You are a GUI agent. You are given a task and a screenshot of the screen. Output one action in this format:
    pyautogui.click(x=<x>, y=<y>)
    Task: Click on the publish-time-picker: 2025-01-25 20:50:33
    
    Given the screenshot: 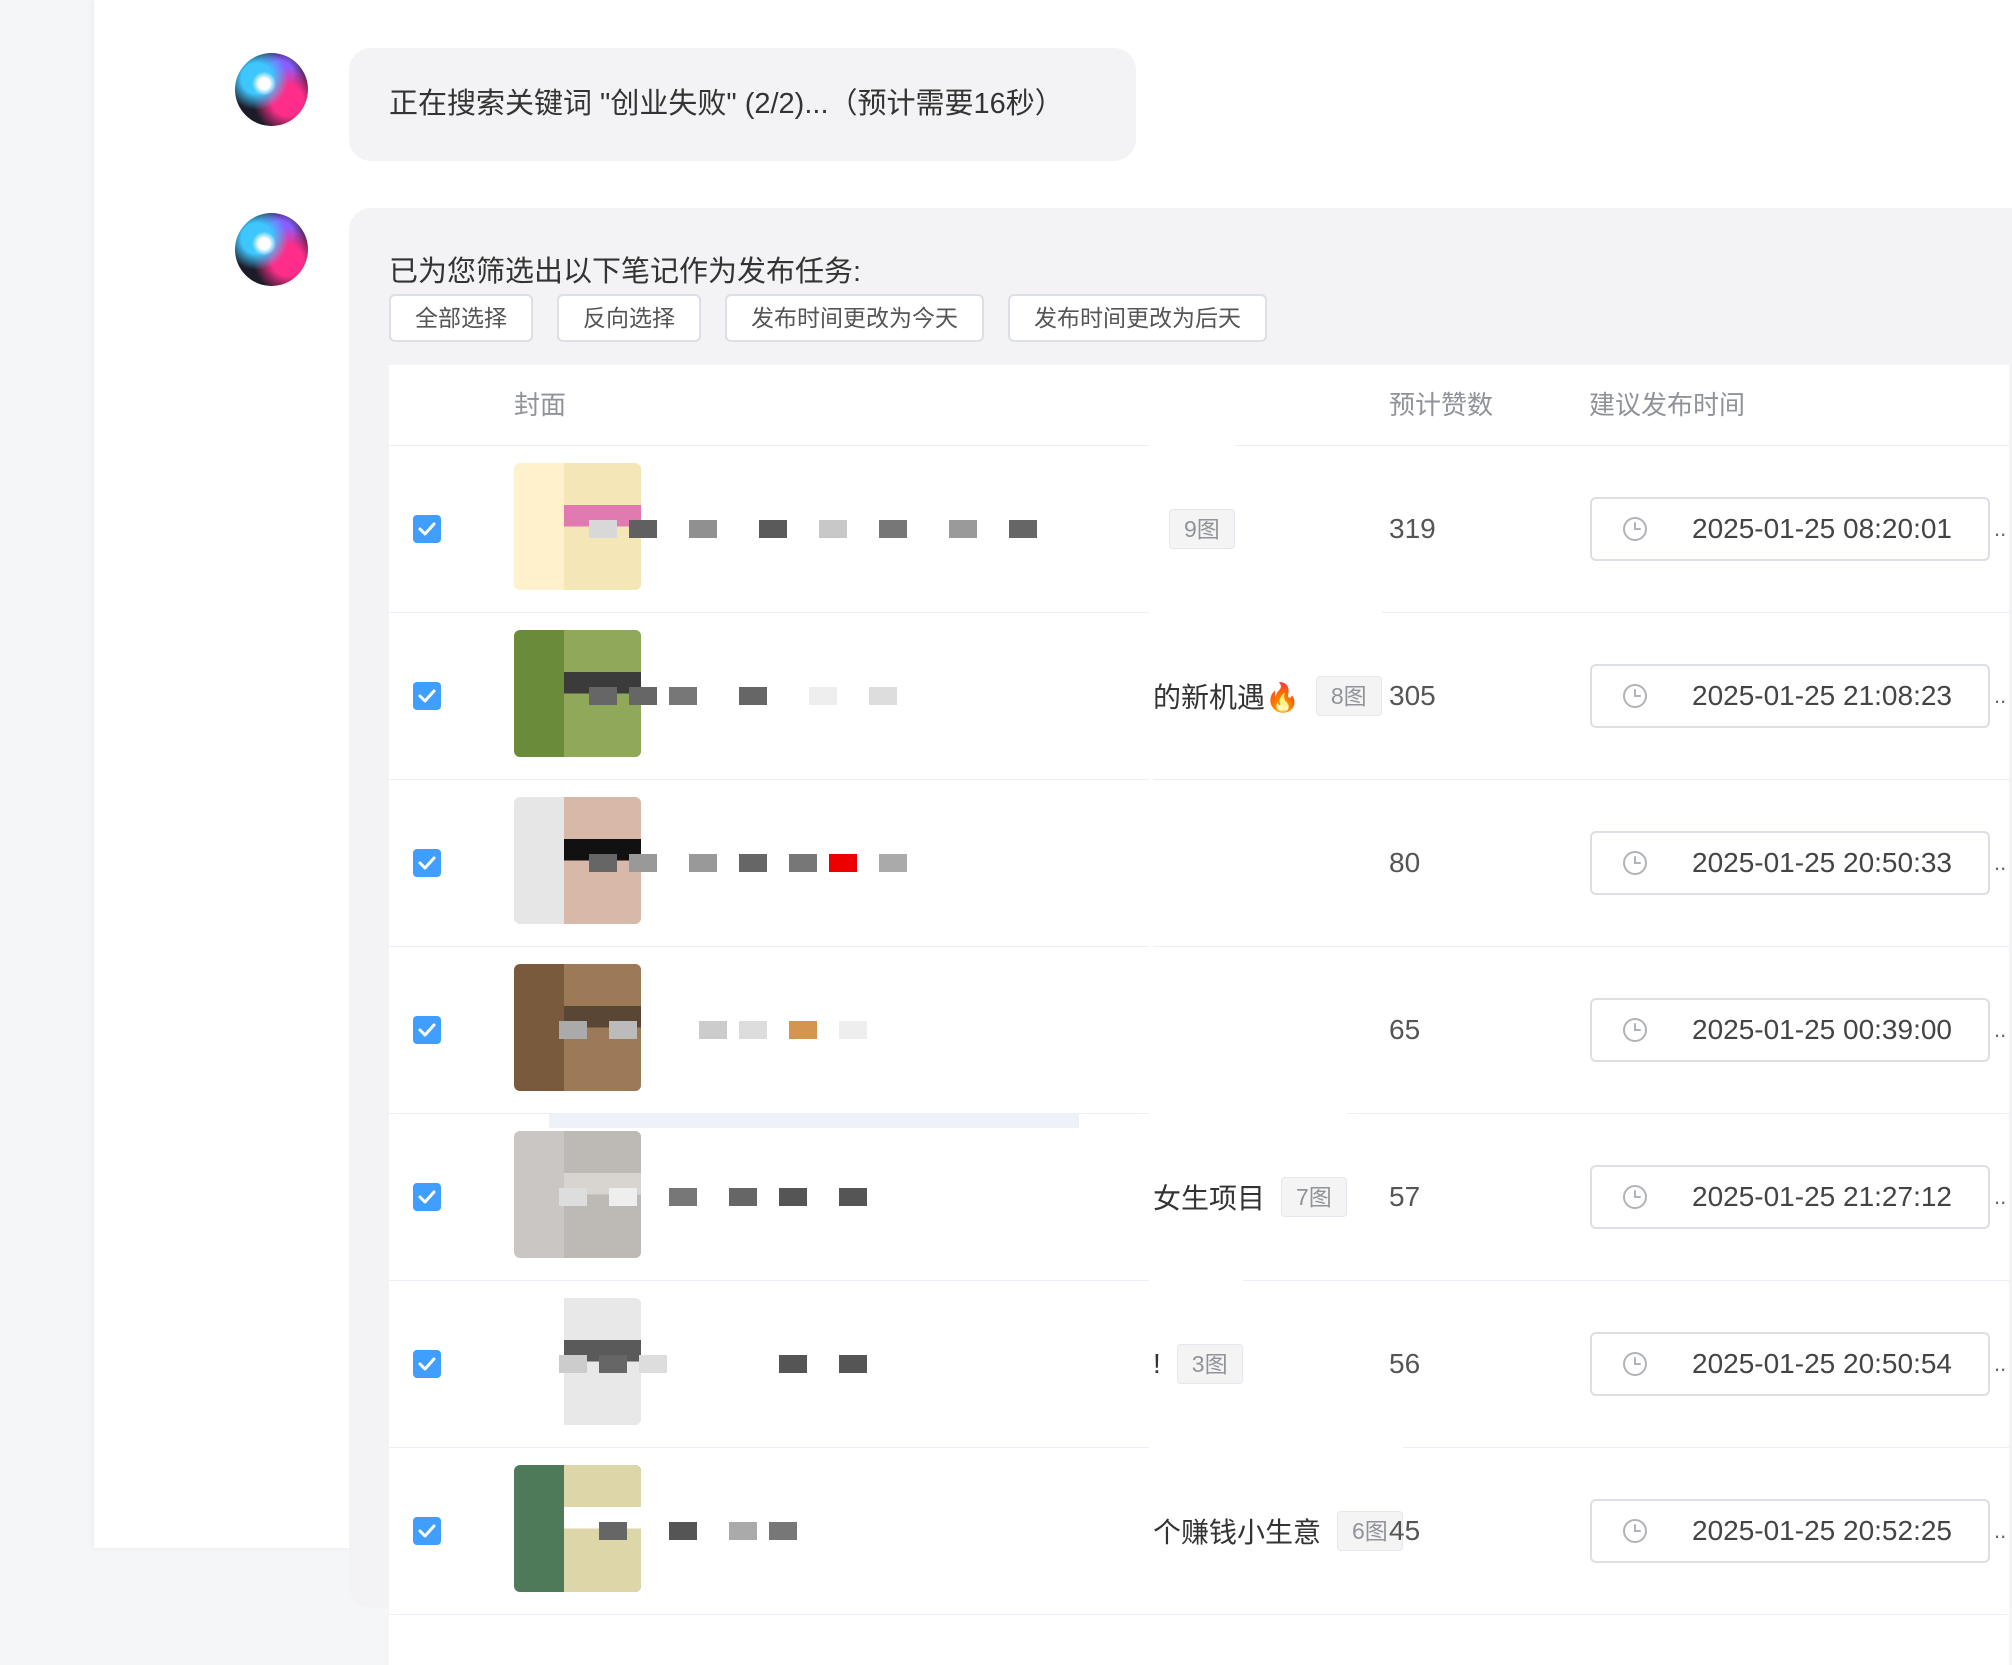 What is the action you would take?
    pyautogui.click(x=1790, y=863)
    